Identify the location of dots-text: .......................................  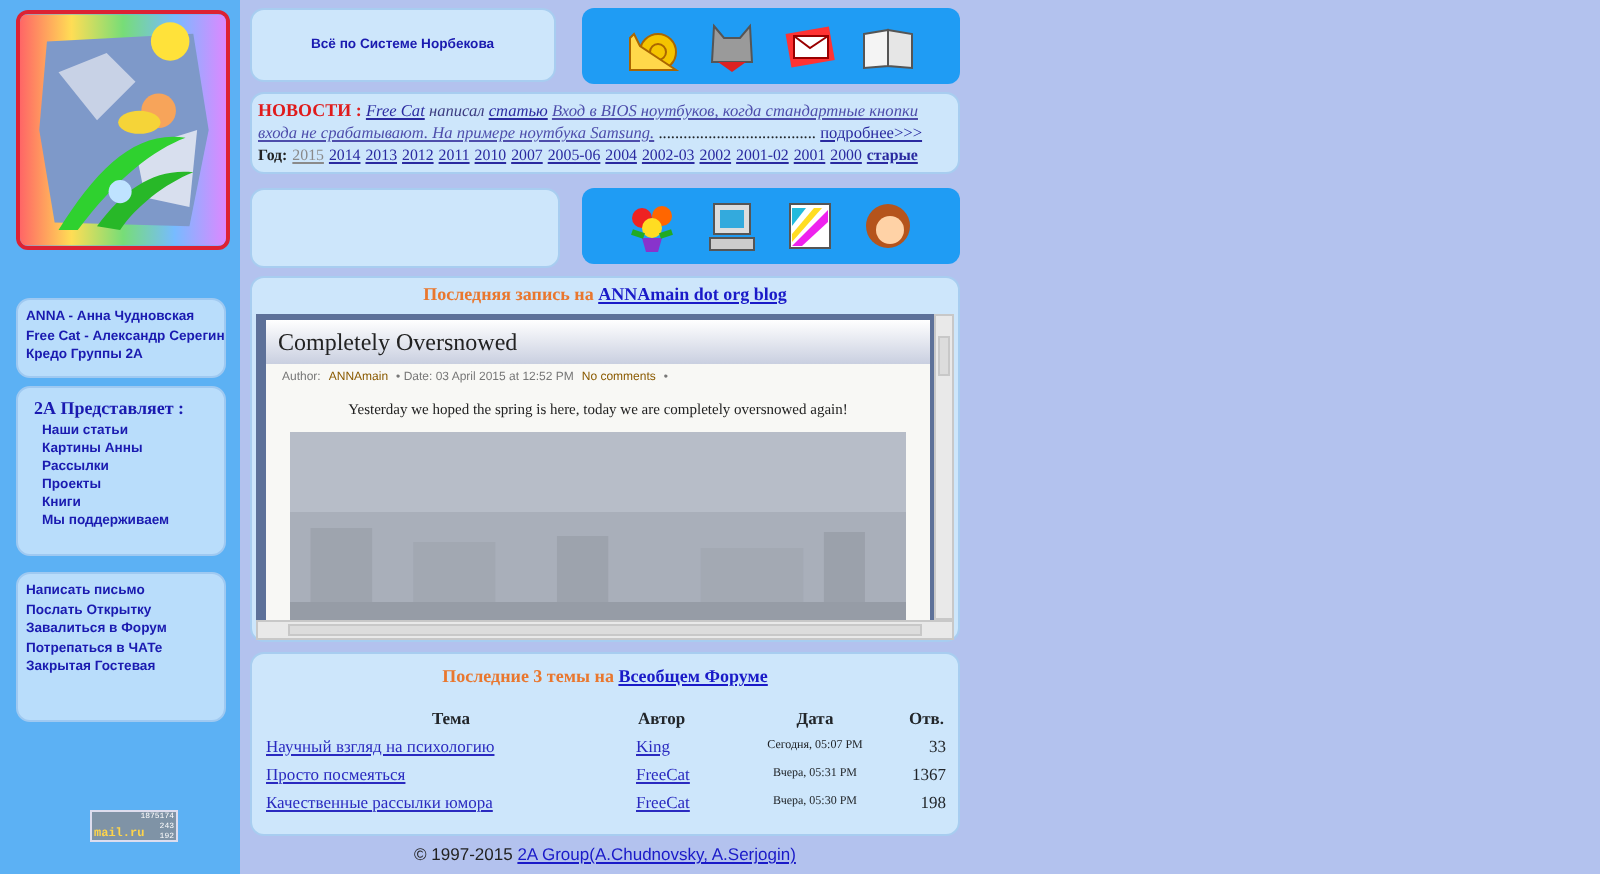
(737, 133).